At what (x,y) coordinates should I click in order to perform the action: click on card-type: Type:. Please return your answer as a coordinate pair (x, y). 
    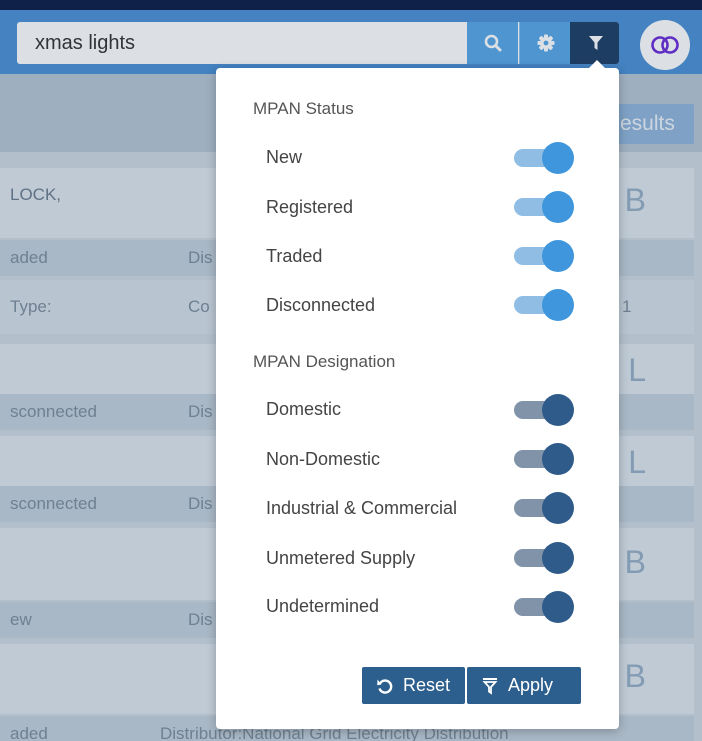
    Looking at the image, I should click on (31, 306).